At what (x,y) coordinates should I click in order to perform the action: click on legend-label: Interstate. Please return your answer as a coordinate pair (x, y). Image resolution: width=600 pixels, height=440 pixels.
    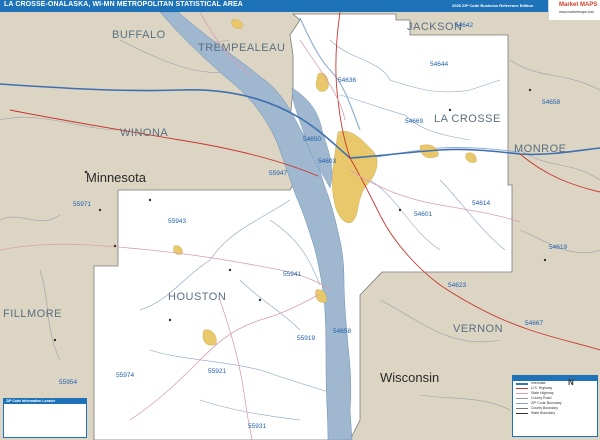
    Looking at the image, I should click on (538, 383).